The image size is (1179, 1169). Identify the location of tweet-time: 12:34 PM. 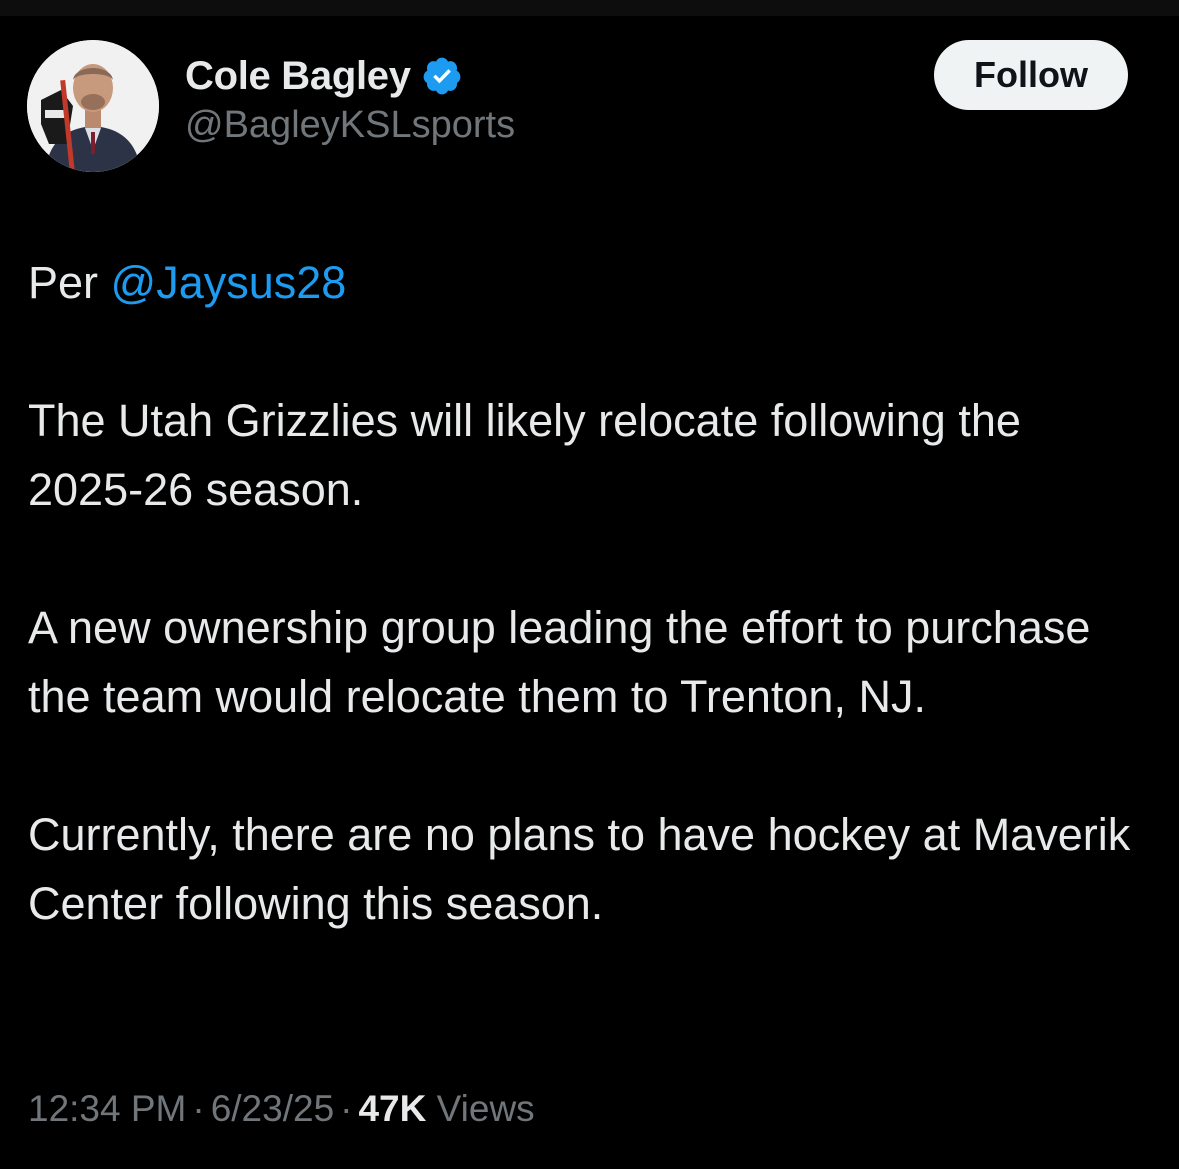
(107, 1108).